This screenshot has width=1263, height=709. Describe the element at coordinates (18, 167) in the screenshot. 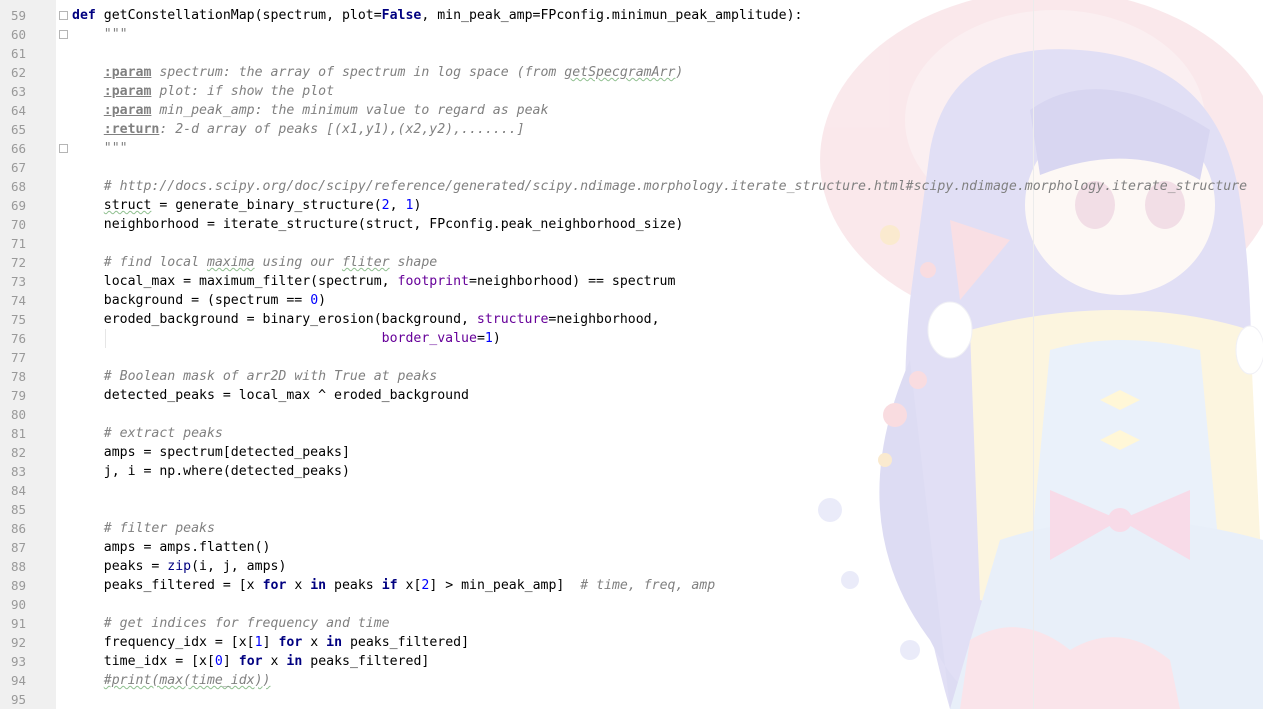

I see `line-number: 67` at that location.